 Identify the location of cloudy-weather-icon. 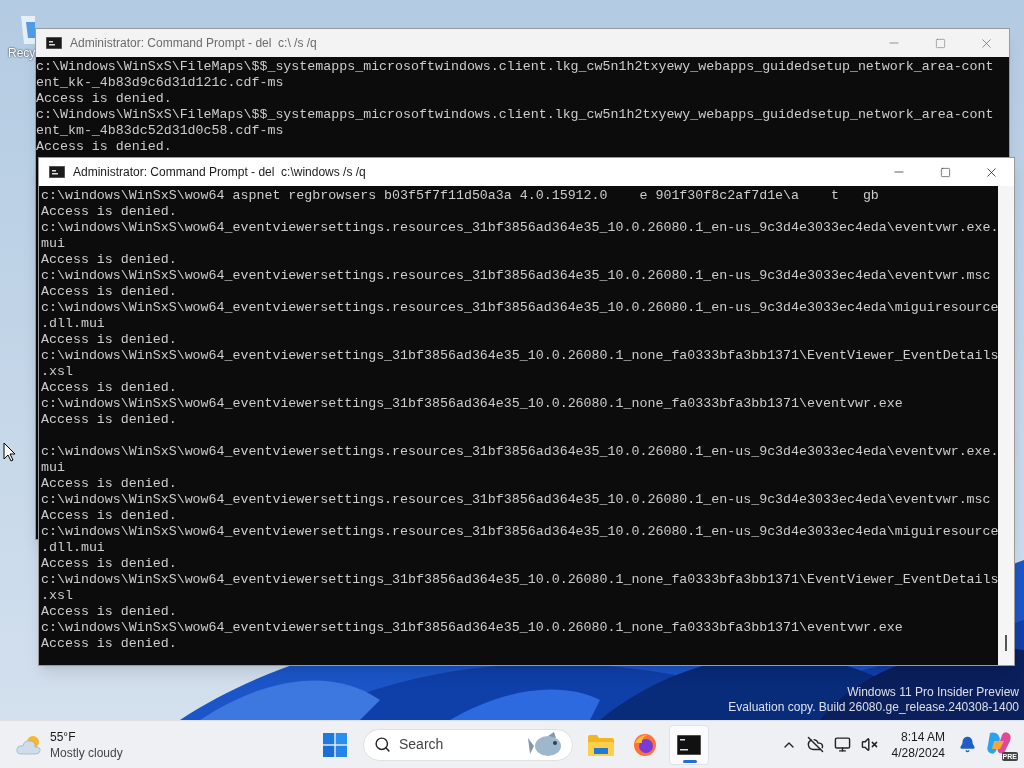
(30, 744).